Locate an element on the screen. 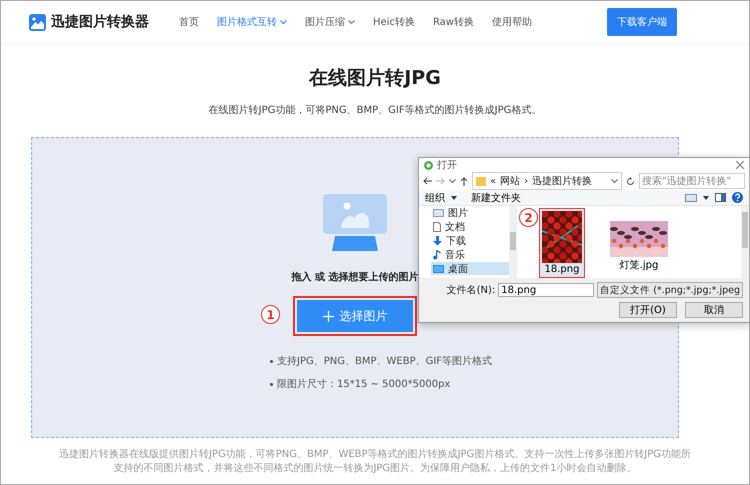 Image resolution: width=750 pixels, height=485 pixels. page-subtitle: 在线图片转JPG功能，可将PNG、BMP、GIF等格式的图片转换成JPG格式。 is located at coordinates (375, 110).